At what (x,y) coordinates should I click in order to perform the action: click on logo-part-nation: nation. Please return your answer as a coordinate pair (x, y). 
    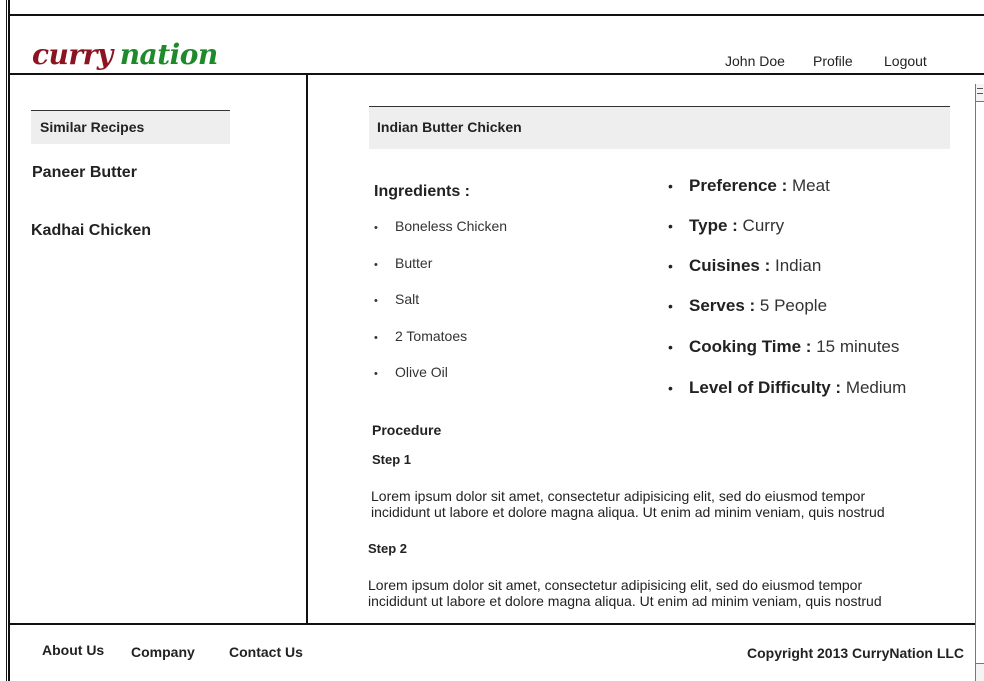
    Looking at the image, I should click on (169, 54).